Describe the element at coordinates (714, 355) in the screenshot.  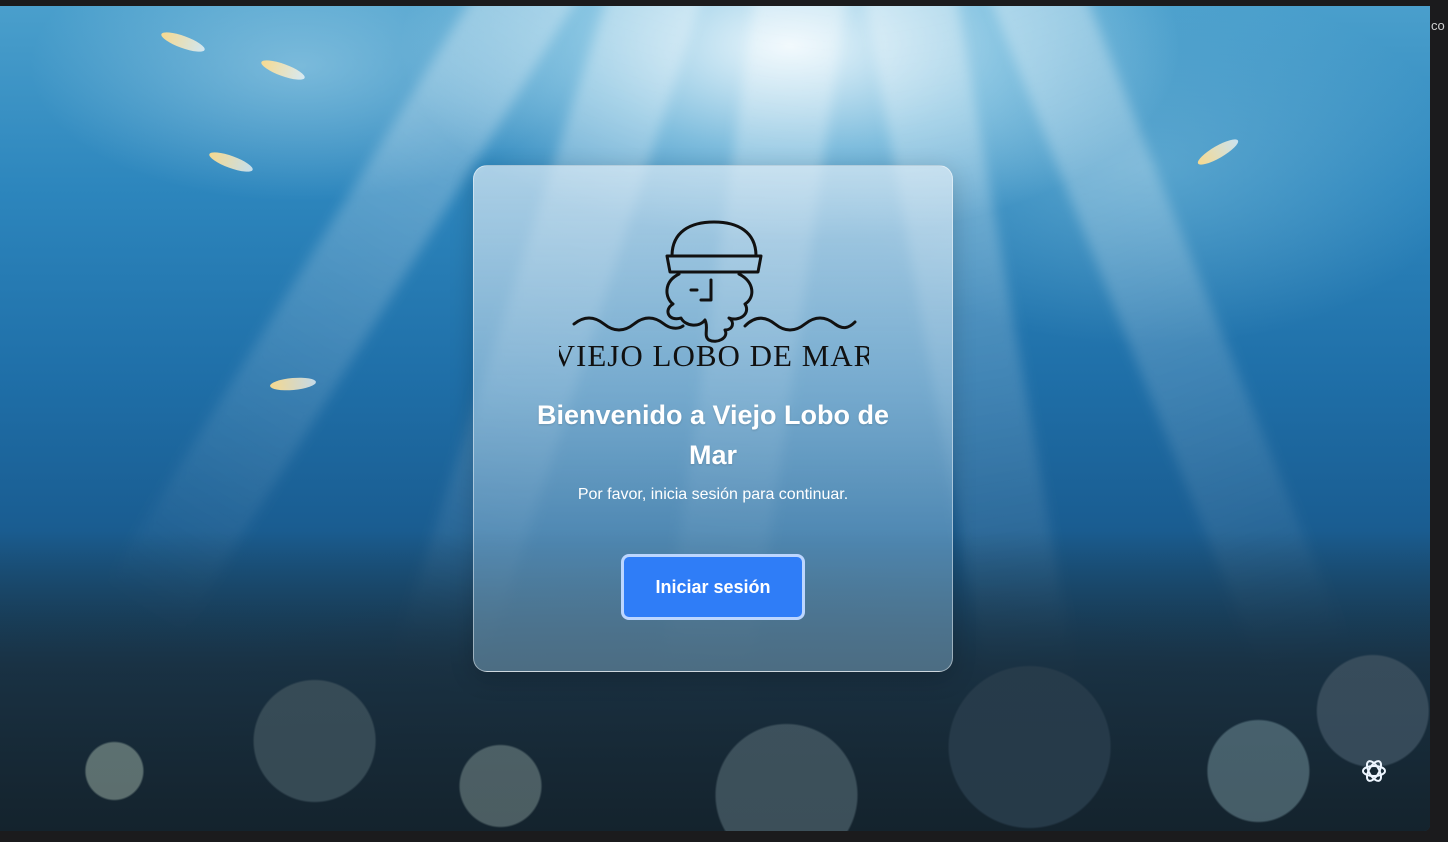
I see `logo-text: VIEJO LOBO DE MAR` at that location.